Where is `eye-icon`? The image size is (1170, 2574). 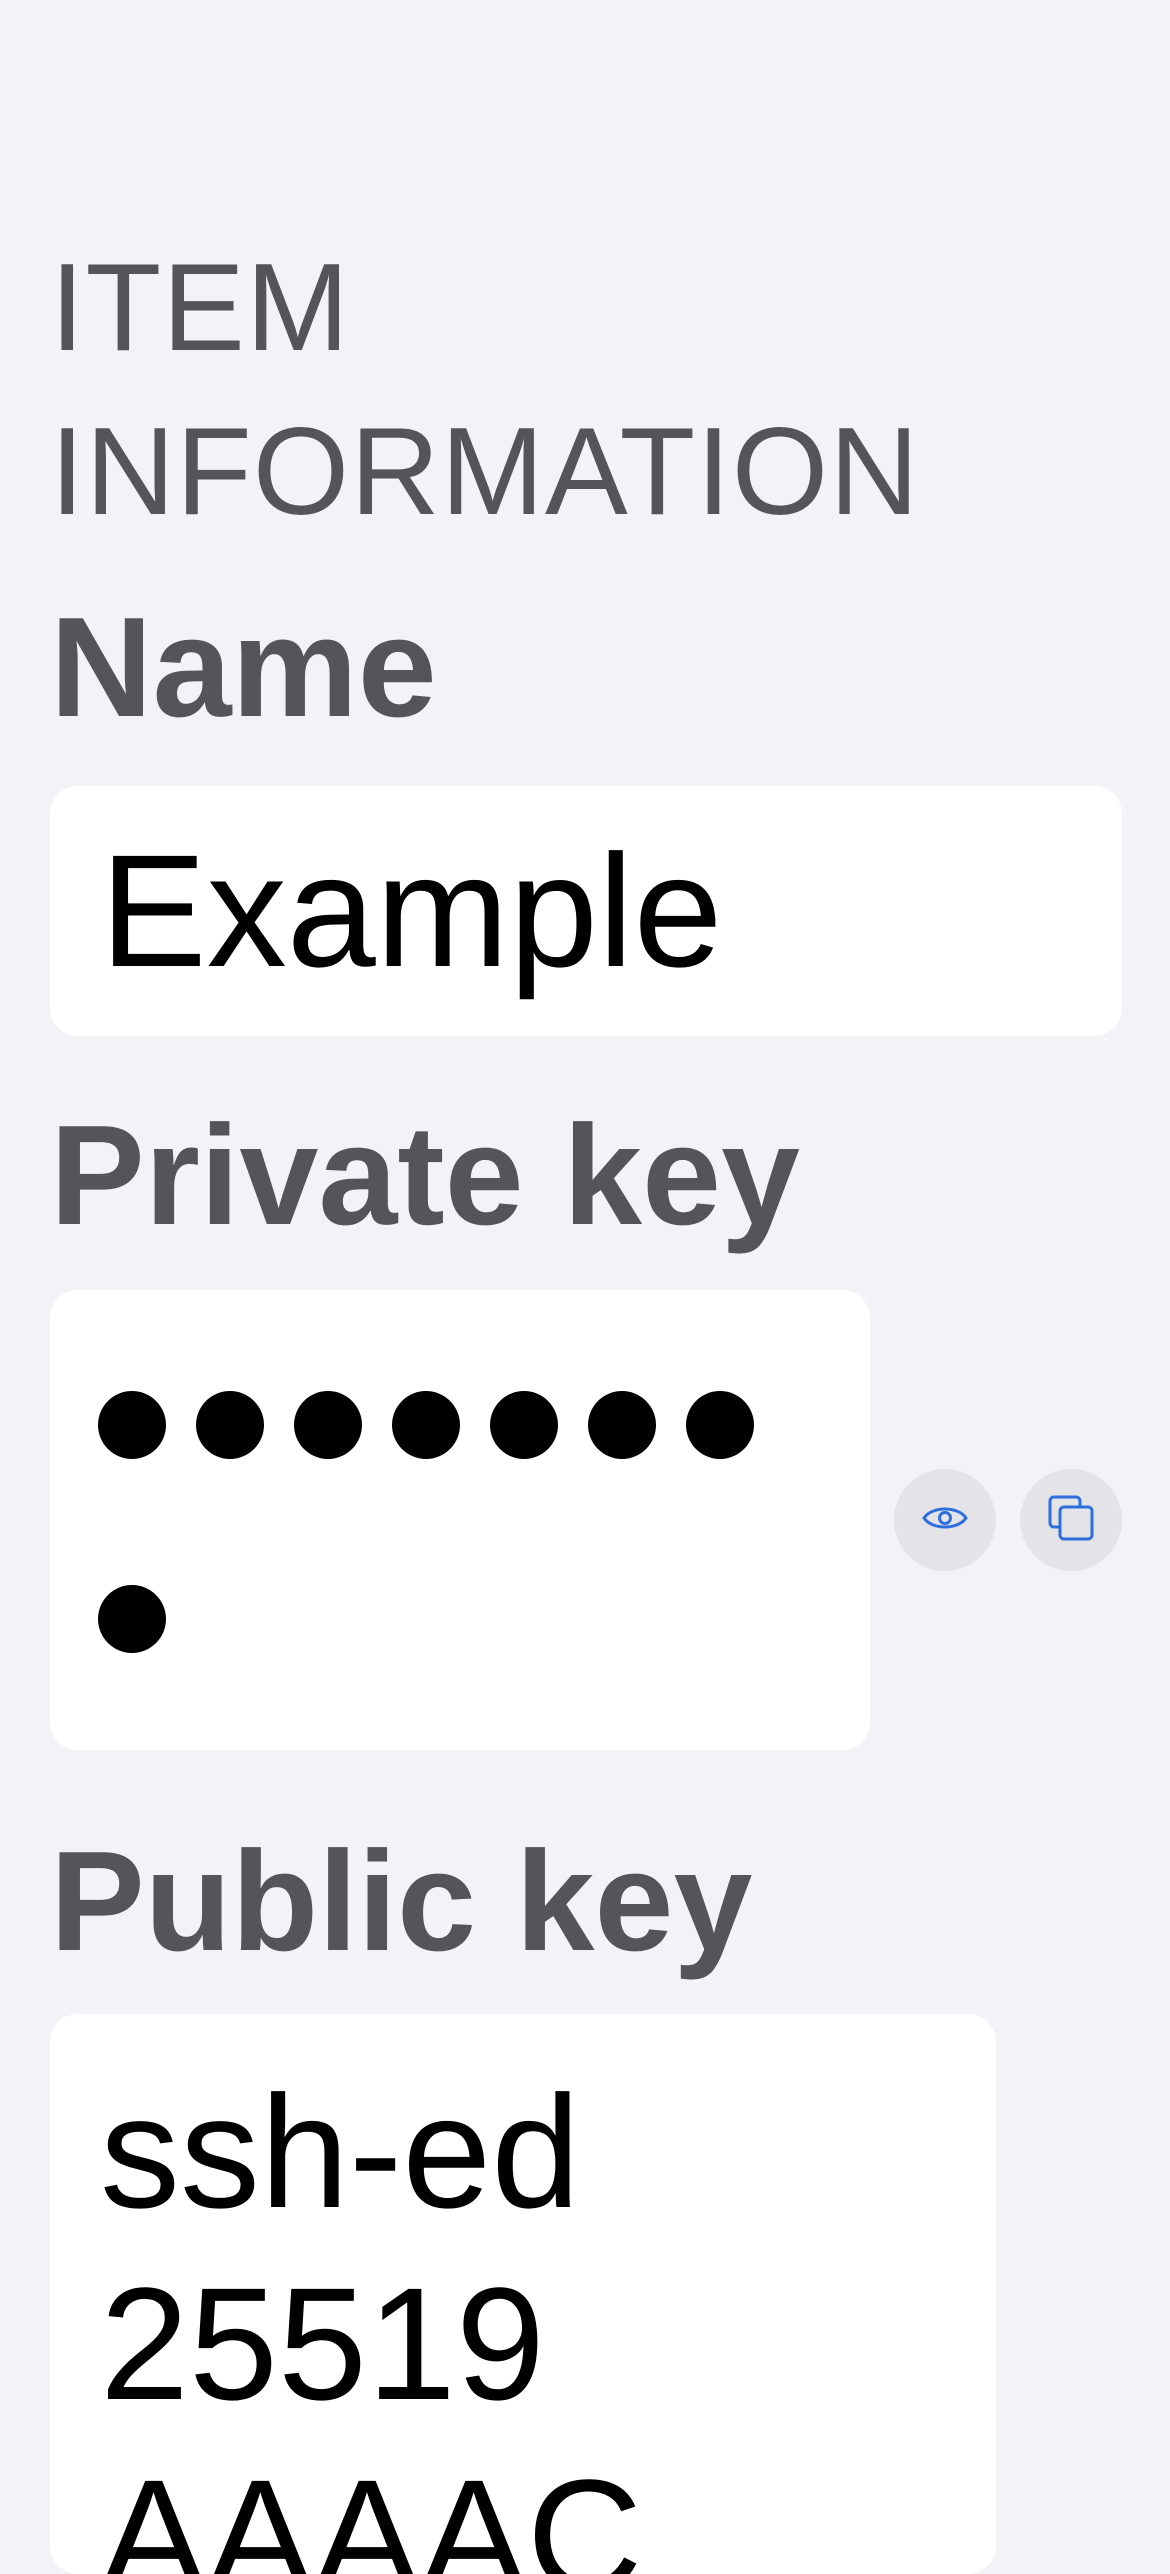 eye-icon is located at coordinates (945, 1520).